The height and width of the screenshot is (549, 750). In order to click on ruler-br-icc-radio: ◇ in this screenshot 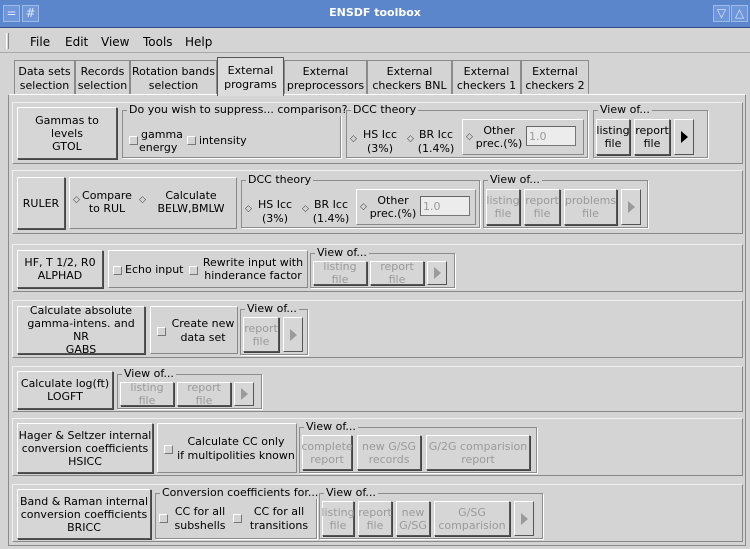, I will do `click(305, 209)`.